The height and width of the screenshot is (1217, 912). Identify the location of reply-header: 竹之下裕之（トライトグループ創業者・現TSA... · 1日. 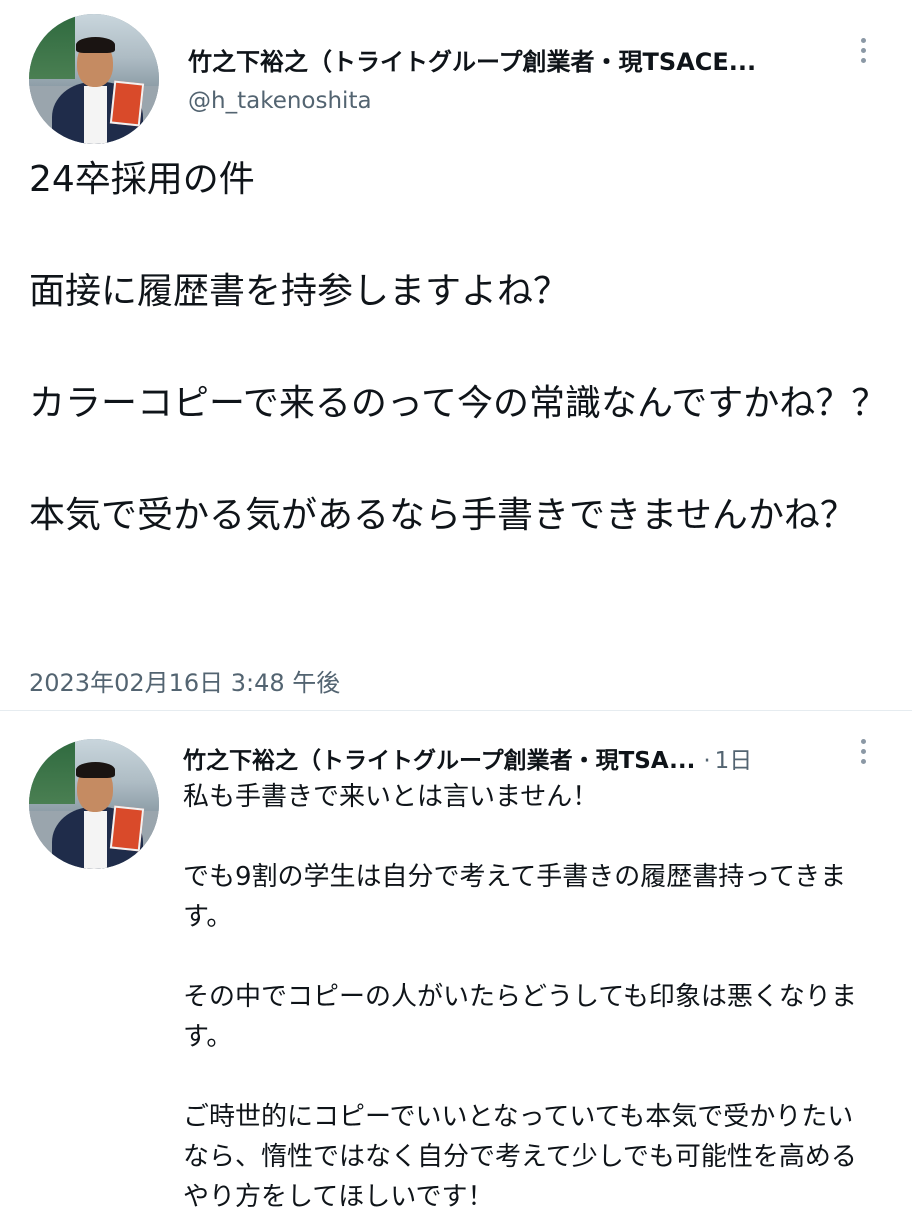
(467, 758).